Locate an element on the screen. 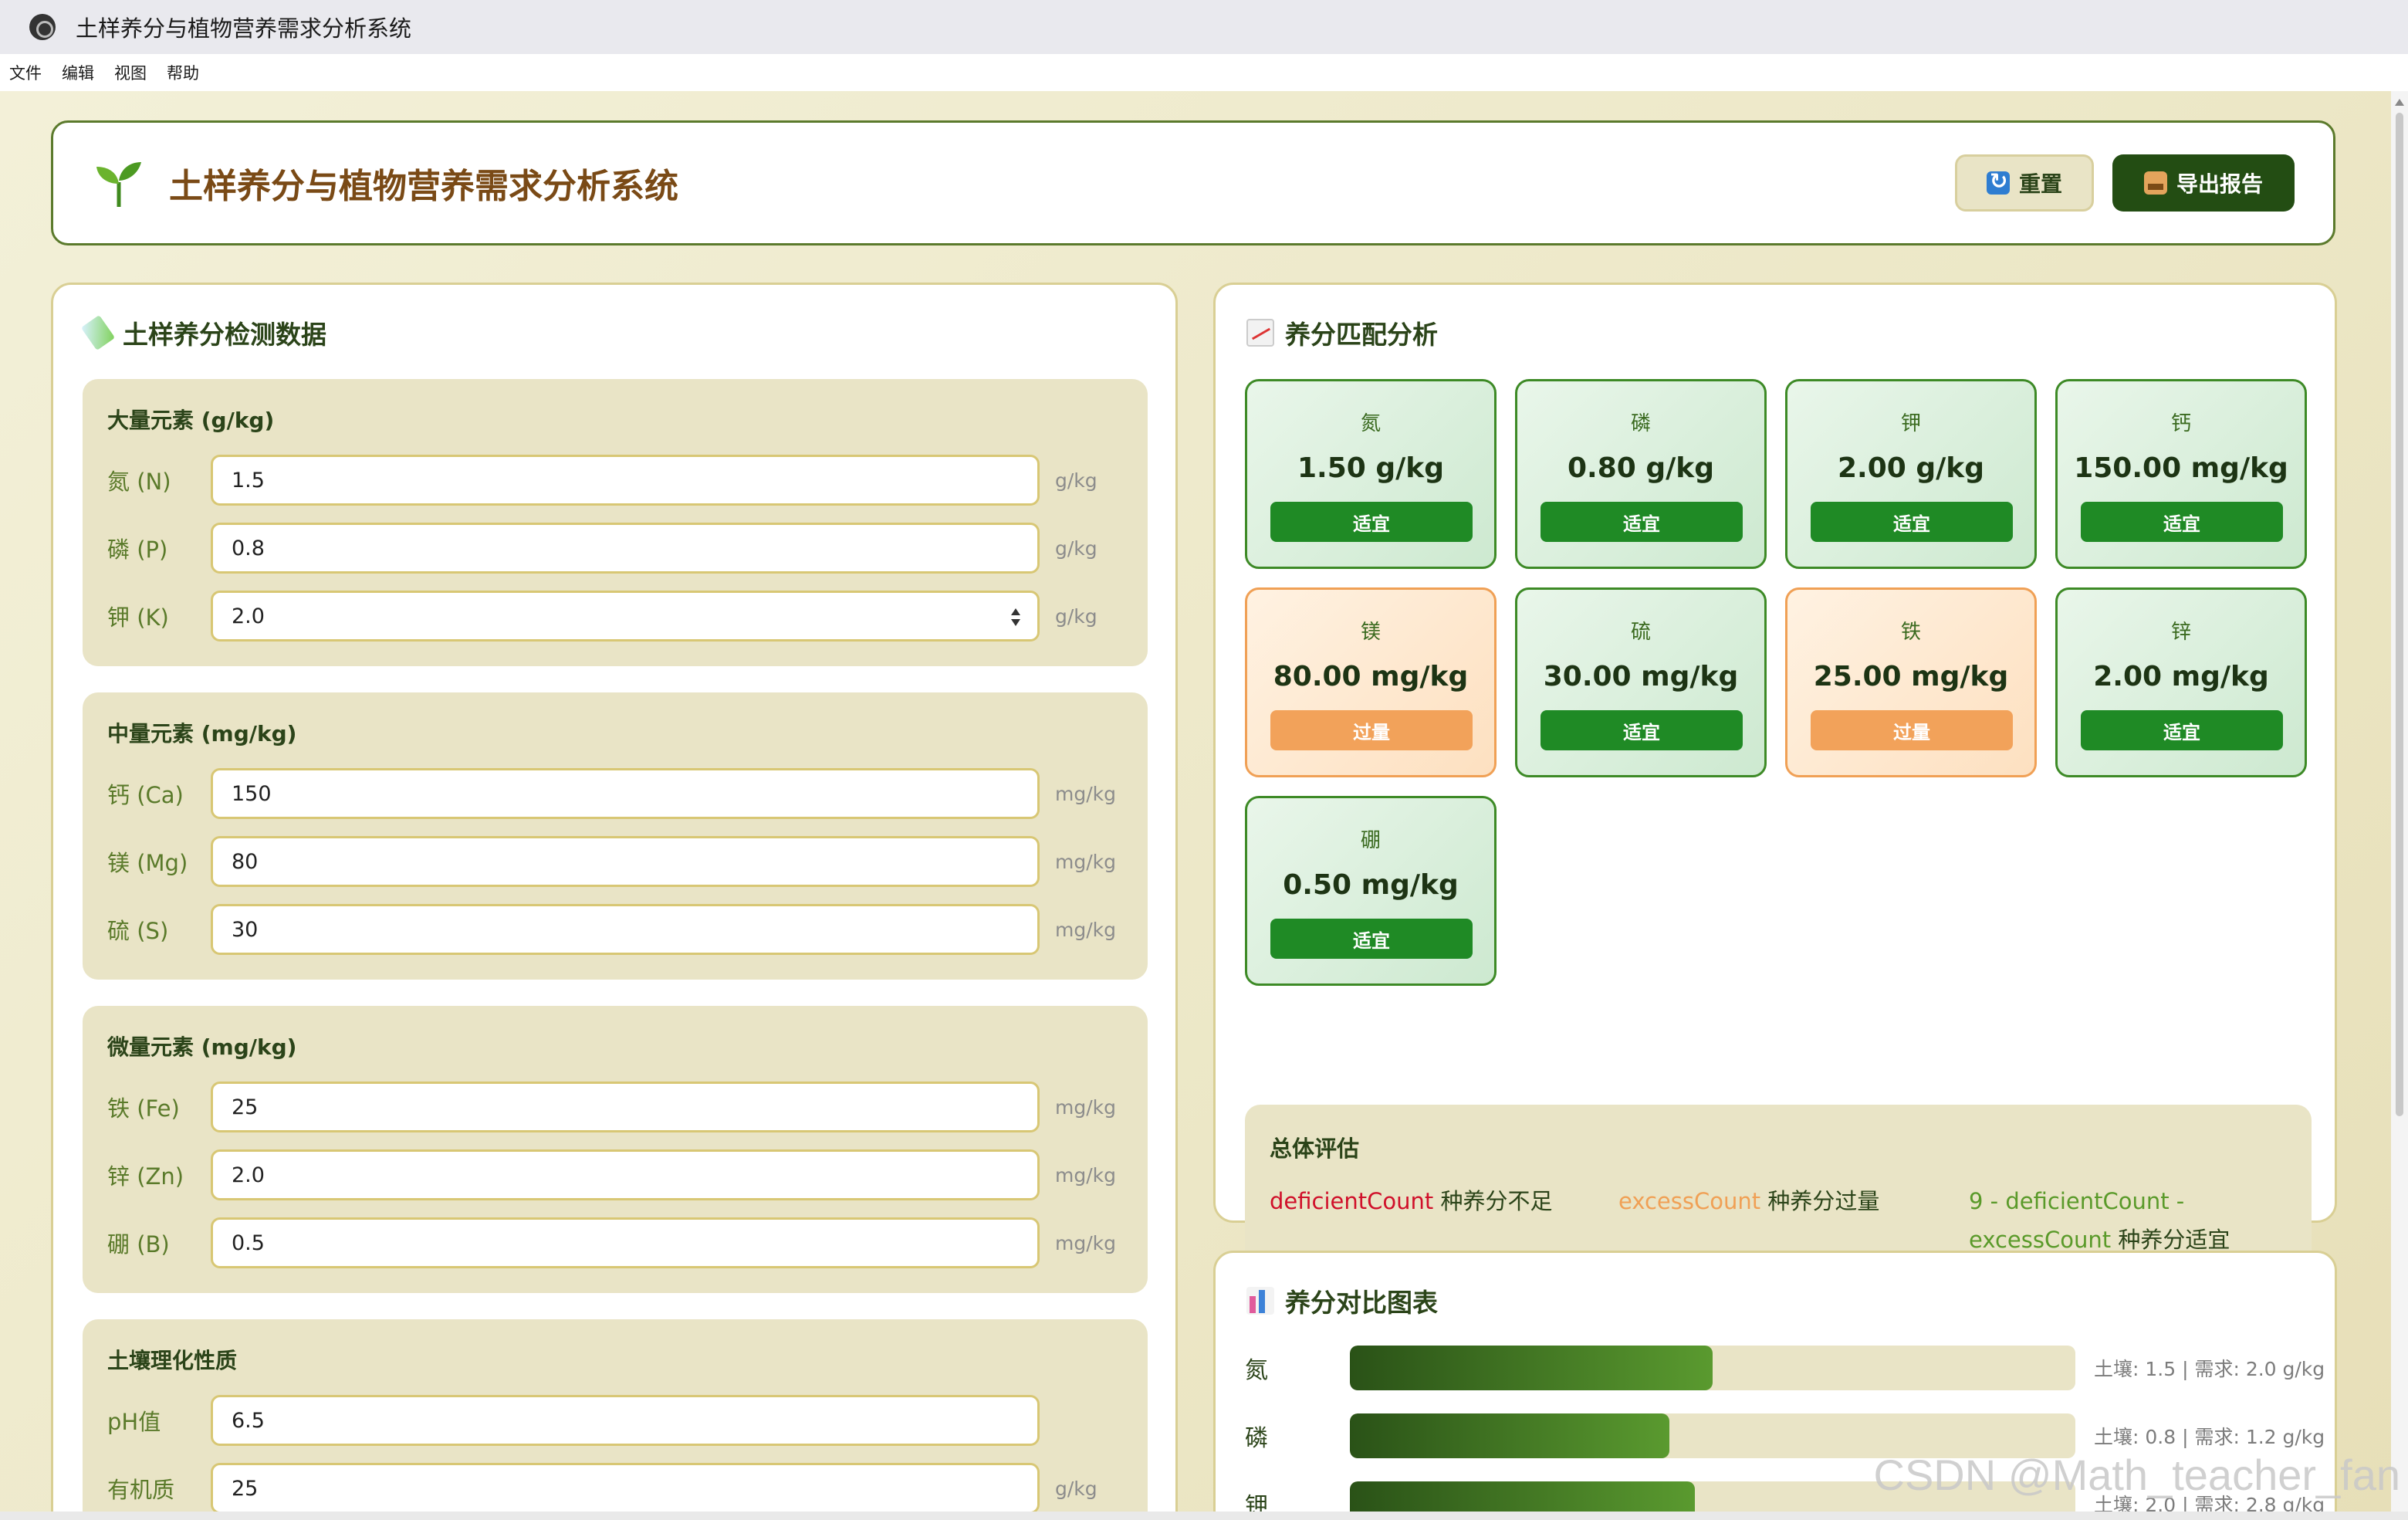 This screenshot has width=2408, height=1520. ph-input: 6.5 is located at coordinates (625, 1420).